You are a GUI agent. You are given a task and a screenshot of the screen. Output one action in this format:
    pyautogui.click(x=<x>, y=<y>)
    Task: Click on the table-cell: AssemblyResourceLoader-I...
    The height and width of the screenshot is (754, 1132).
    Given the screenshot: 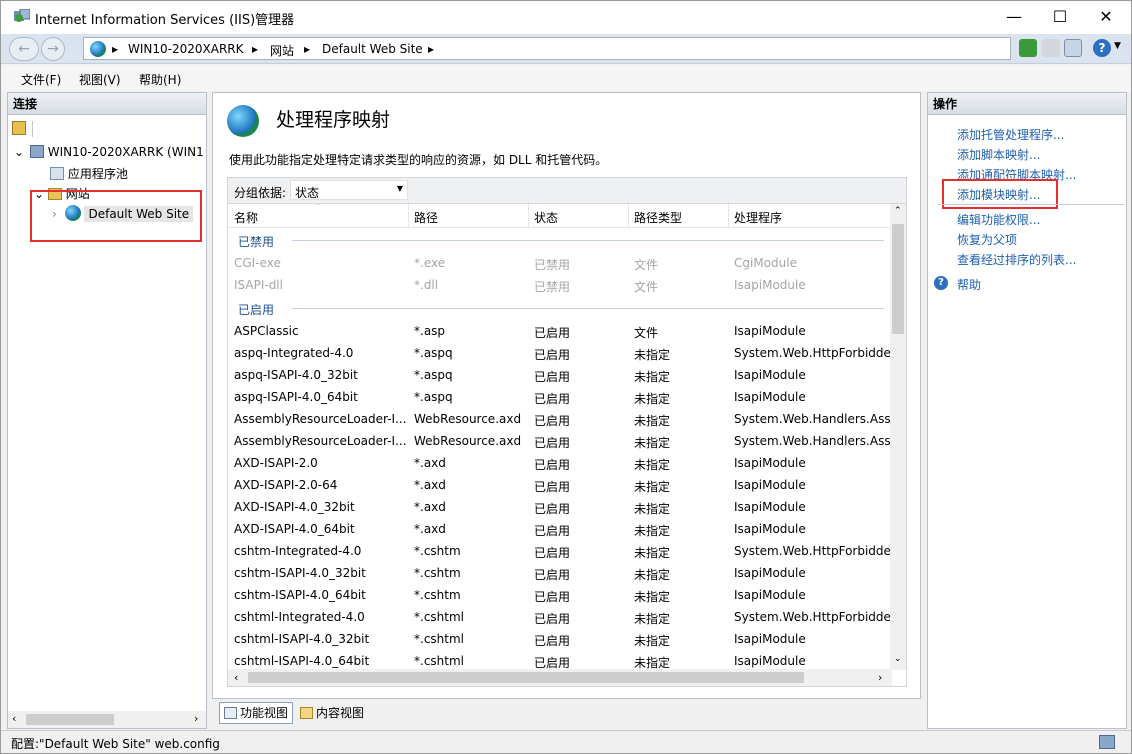 What is the action you would take?
    pyautogui.click(x=320, y=419)
    